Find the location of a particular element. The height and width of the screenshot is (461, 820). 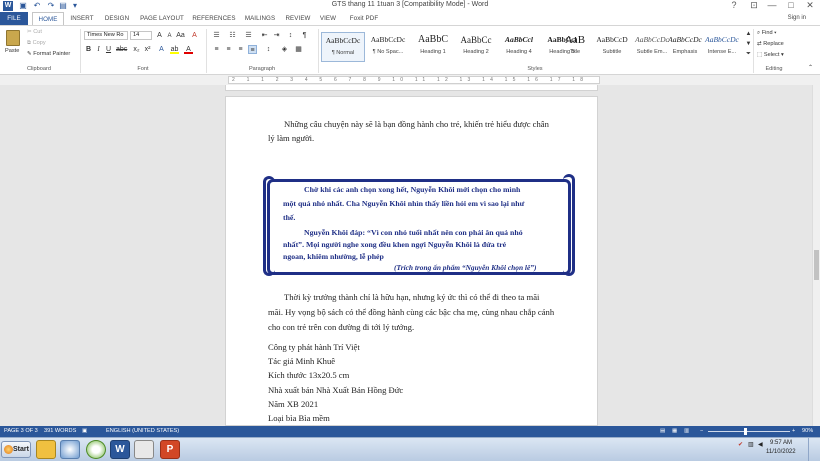

text-effects-icon: A is located at coordinates (161, 49).